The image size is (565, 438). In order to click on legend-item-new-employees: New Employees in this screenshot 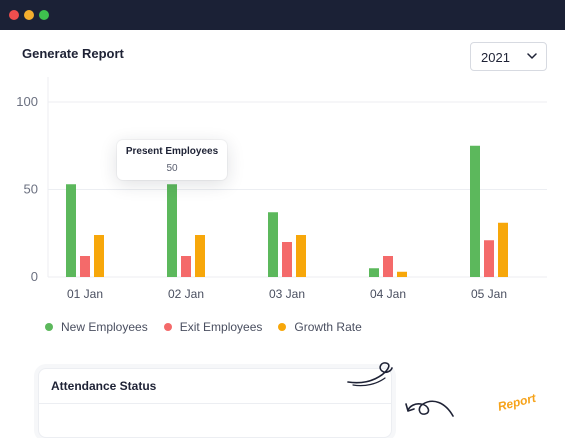, I will do `click(96, 327)`.